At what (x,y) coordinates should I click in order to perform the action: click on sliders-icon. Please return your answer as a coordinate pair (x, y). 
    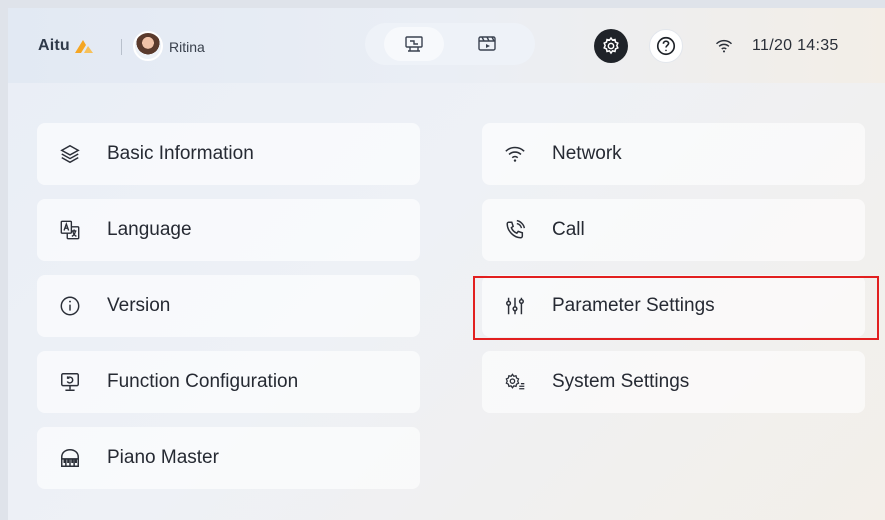
    Looking at the image, I should click on (515, 306).